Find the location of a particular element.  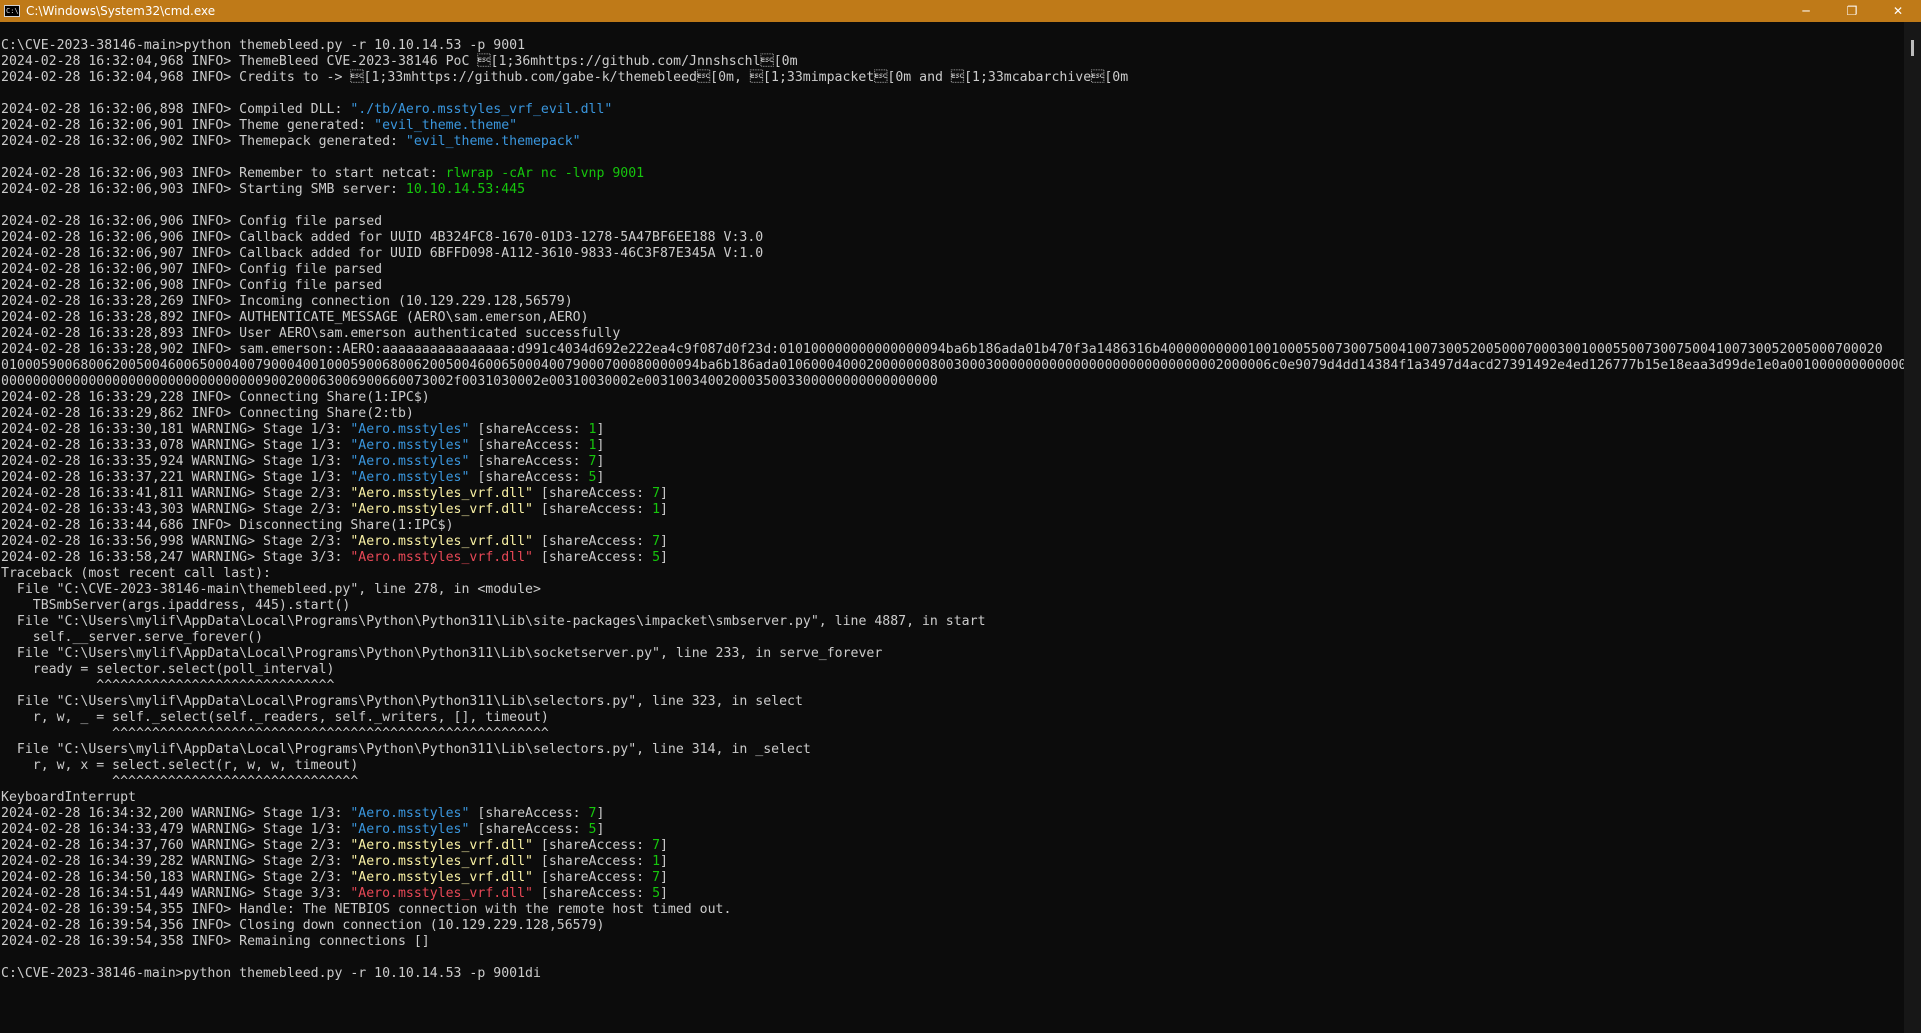

minimize-button: ─ is located at coordinates (1806, 11).